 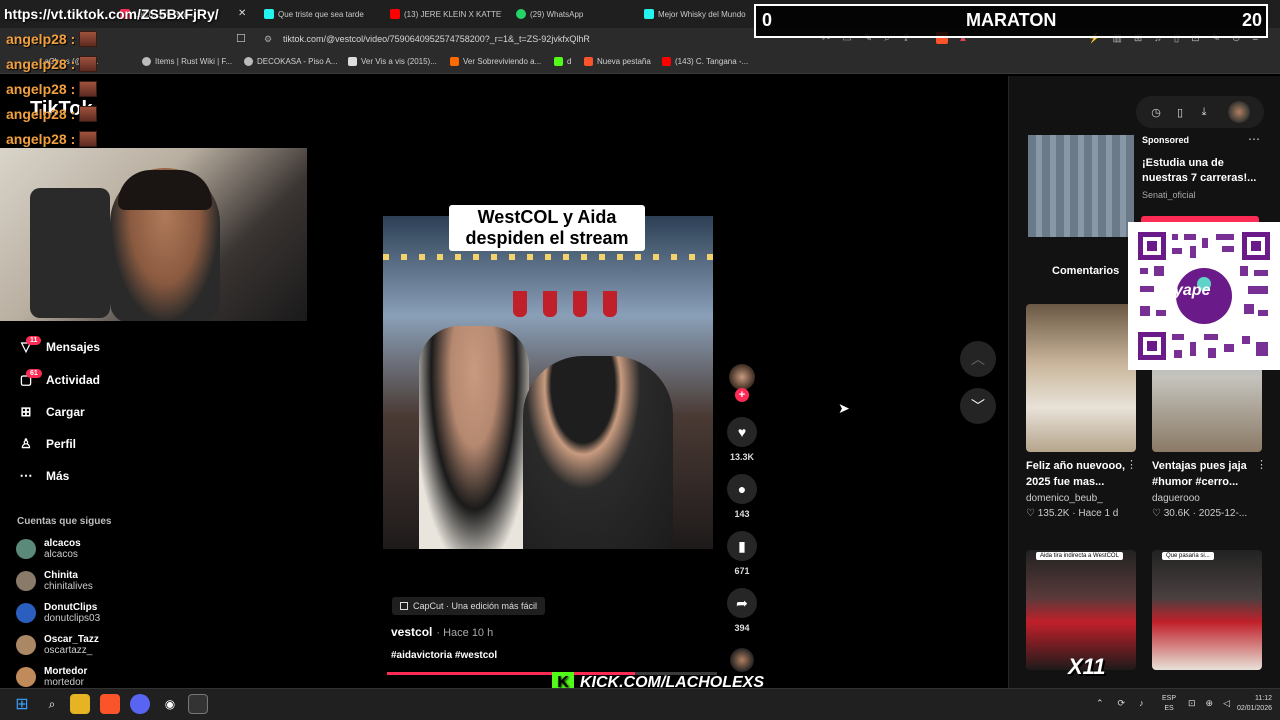 What do you see at coordinates (569, 61) in the screenshot?
I see `bookmark-label: d` at bounding box center [569, 61].